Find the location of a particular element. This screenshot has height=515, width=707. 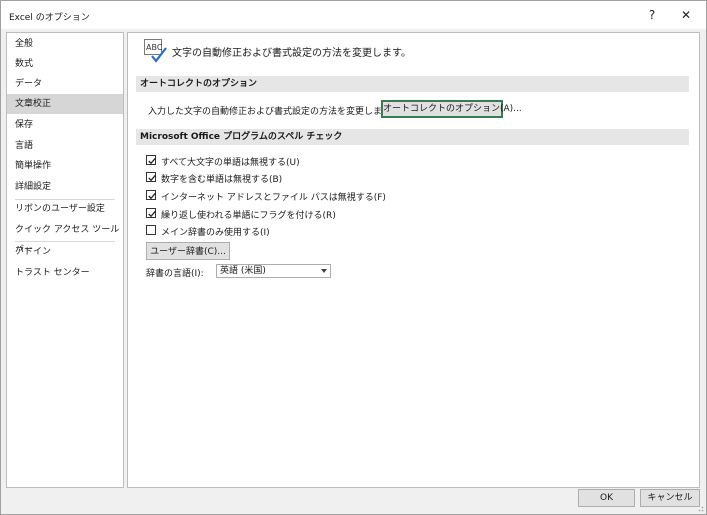

svg-text: ABC is located at coordinates (154, 47).